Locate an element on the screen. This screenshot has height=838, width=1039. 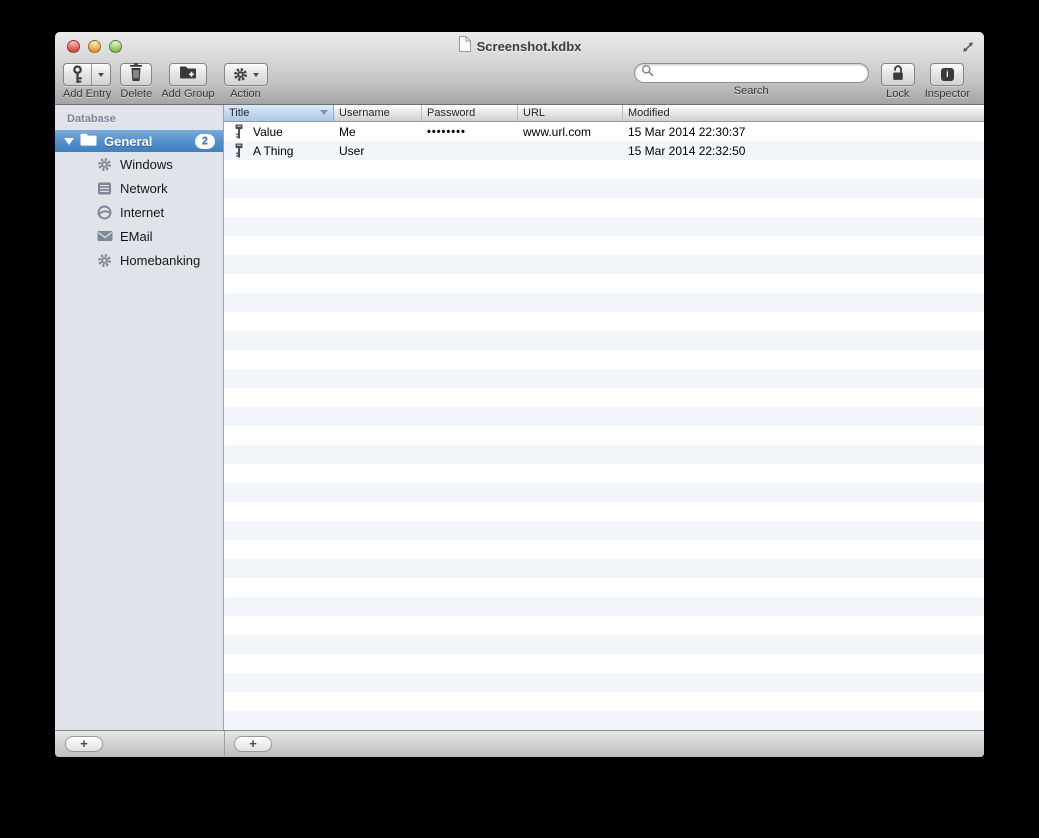
window-title: Screenshot.kdbx is located at coordinates (529, 46).